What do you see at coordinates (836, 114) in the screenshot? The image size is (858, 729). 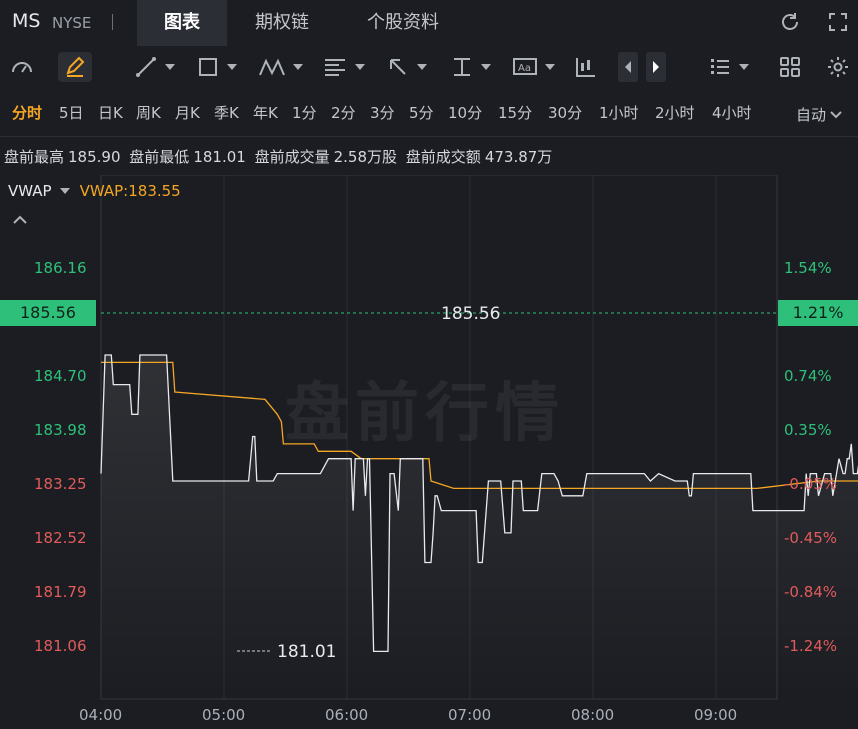 I see `chevron-down-icon` at bounding box center [836, 114].